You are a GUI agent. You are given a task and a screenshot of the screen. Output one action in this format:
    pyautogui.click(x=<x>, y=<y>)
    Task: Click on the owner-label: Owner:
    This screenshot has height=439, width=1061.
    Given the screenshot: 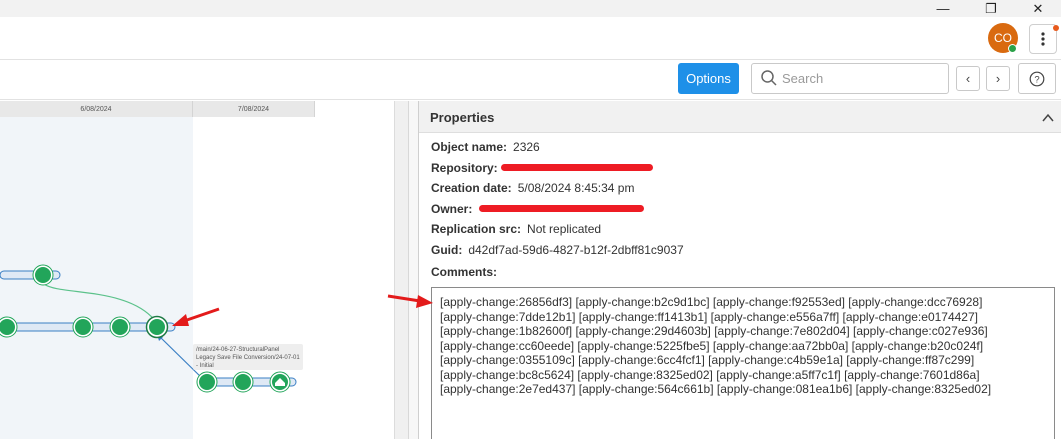 What is the action you would take?
    pyautogui.click(x=452, y=209)
    